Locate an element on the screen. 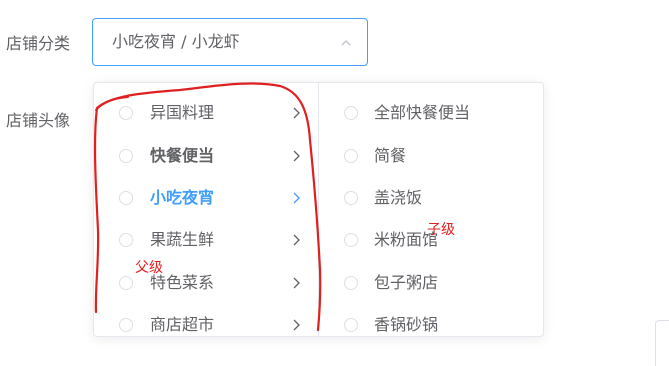 Image resolution: width=669 pixels, height=366 pixels. child-menu-item: 盖浇饭 is located at coordinates (430, 198).